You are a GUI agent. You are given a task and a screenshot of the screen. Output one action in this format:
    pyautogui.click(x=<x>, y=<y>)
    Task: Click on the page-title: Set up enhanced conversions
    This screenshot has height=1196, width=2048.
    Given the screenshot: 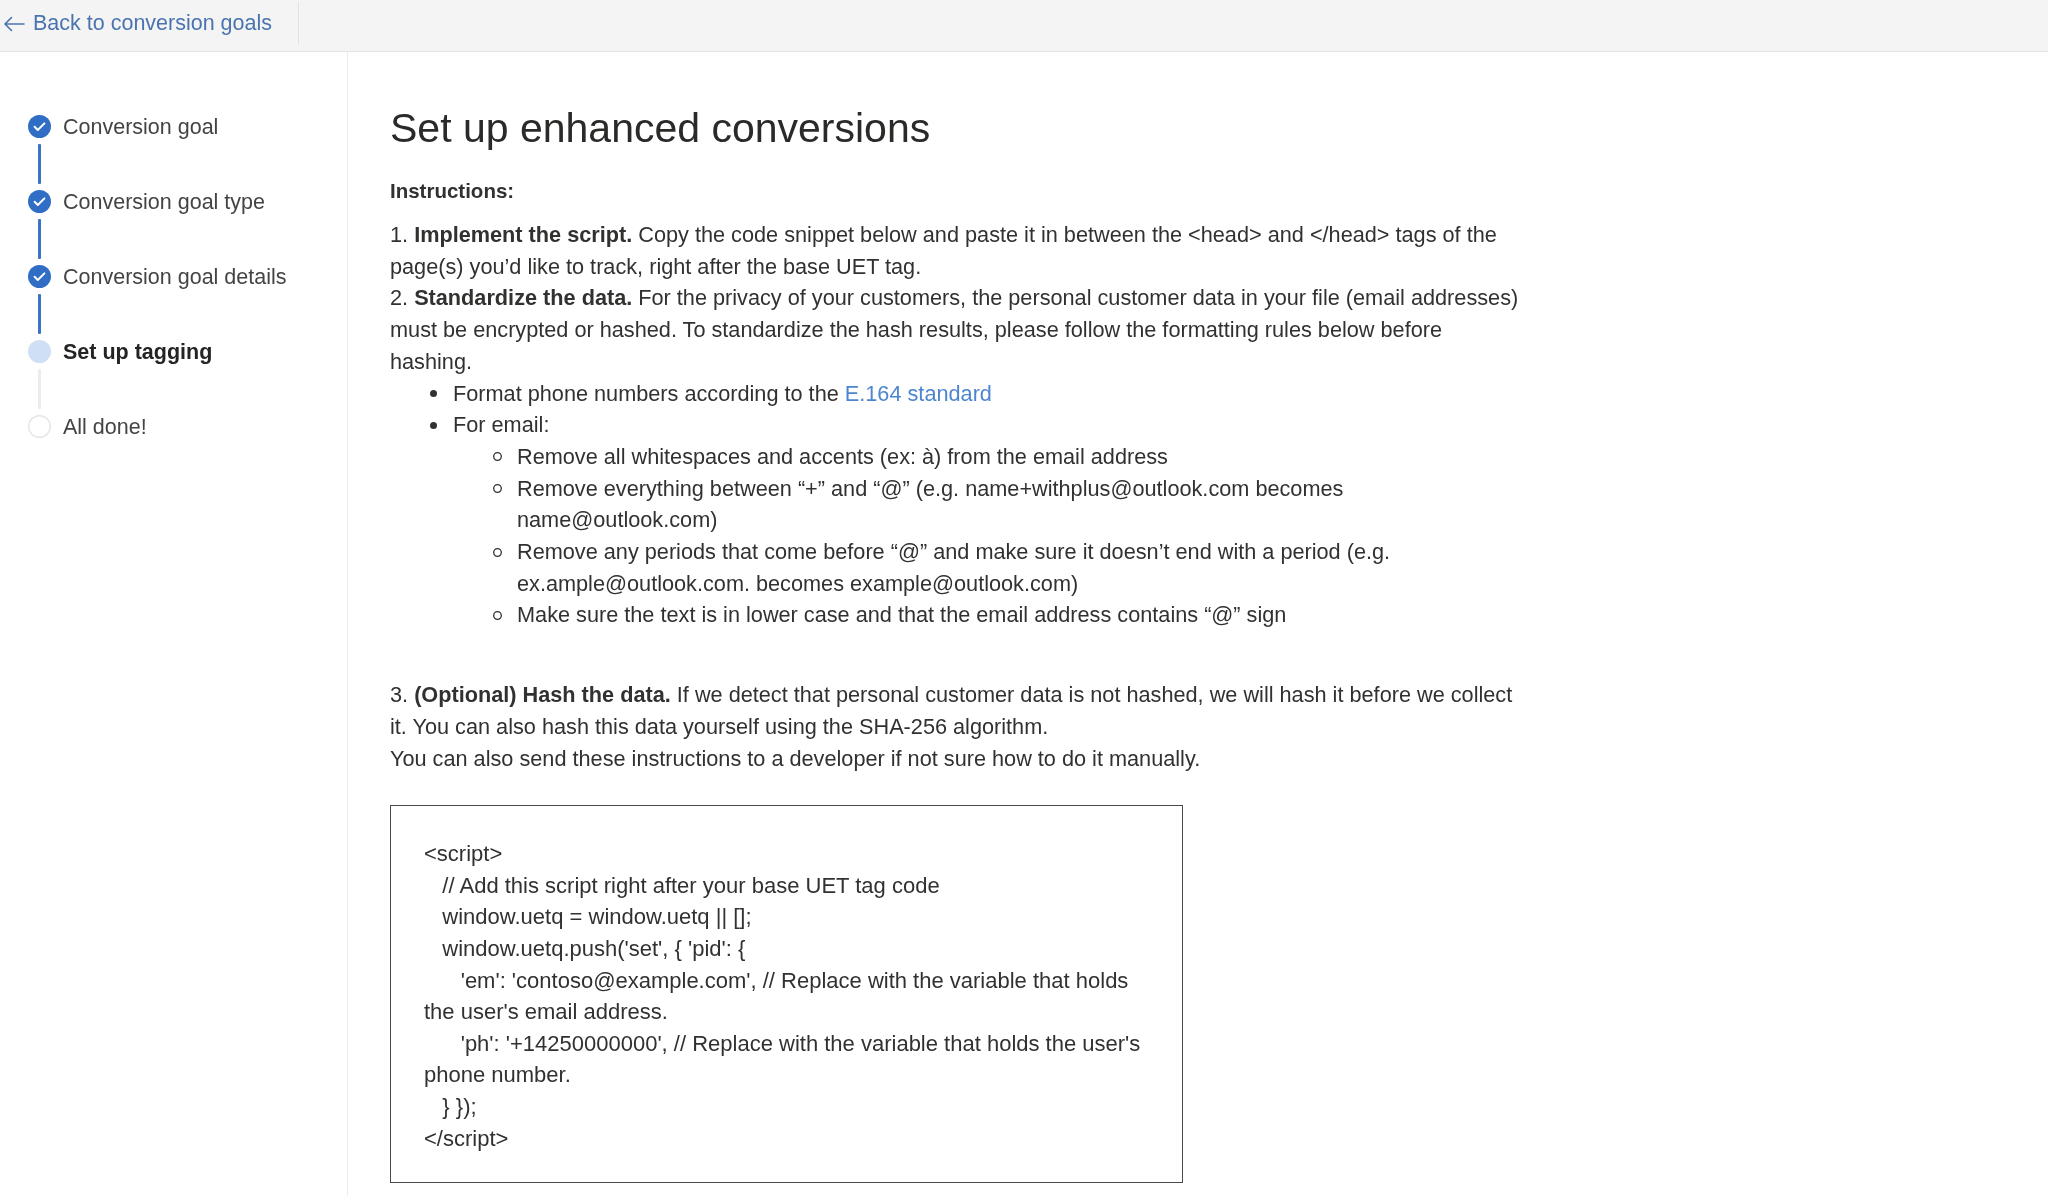 What is the action you would take?
    pyautogui.click(x=660, y=128)
    